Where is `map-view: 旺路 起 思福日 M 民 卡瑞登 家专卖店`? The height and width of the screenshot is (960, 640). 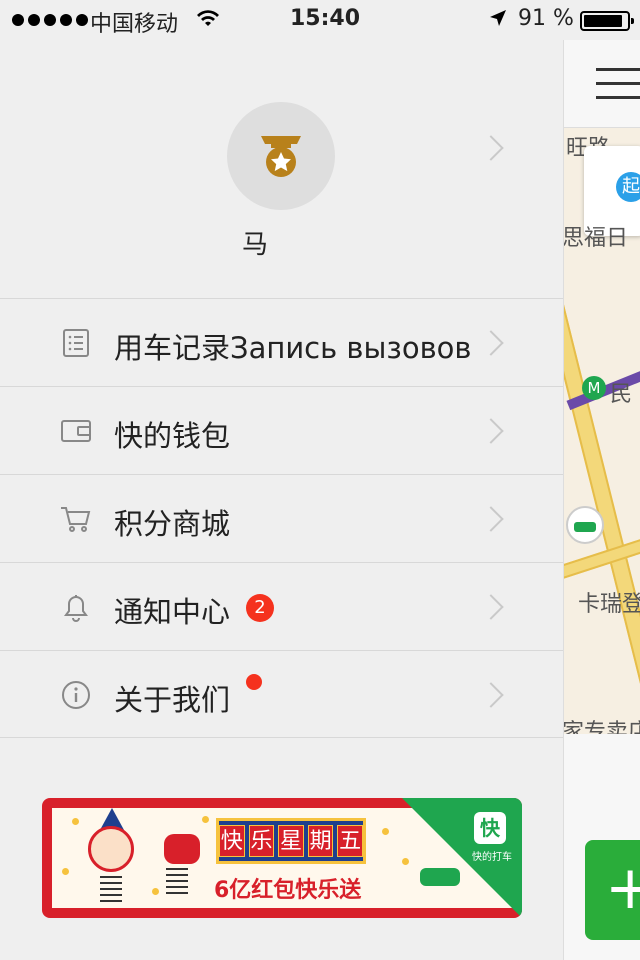 map-view: 旺路 起 思福日 M 民 卡瑞登 家专卖店 is located at coordinates (602, 431).